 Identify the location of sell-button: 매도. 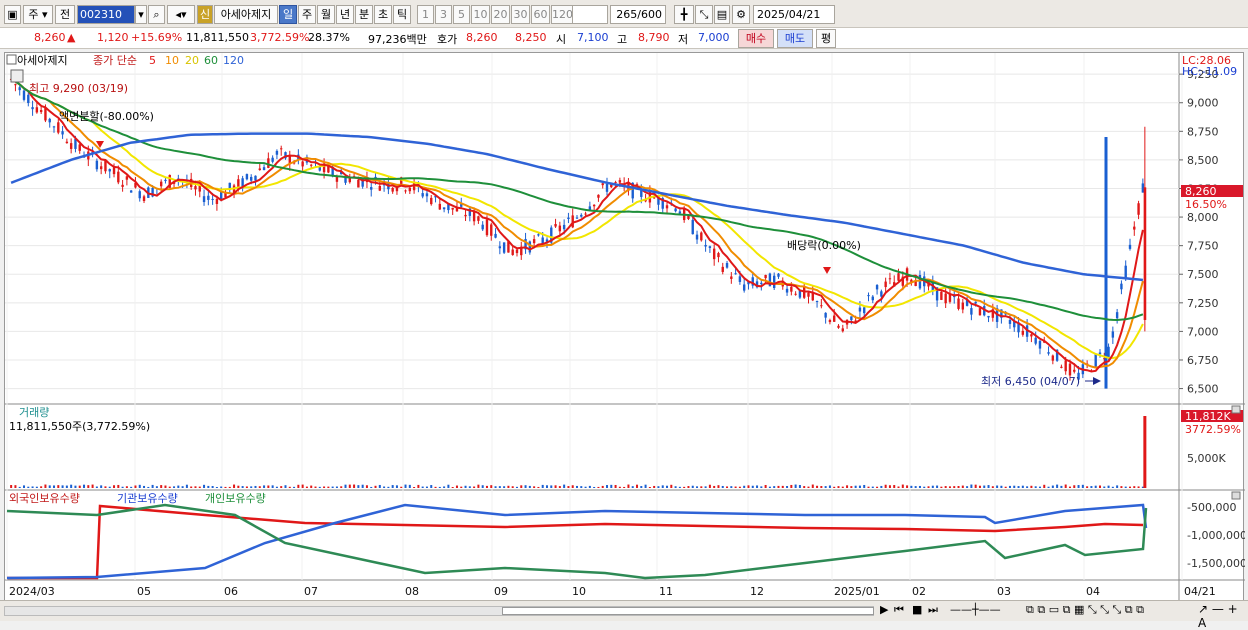
(795, 38).